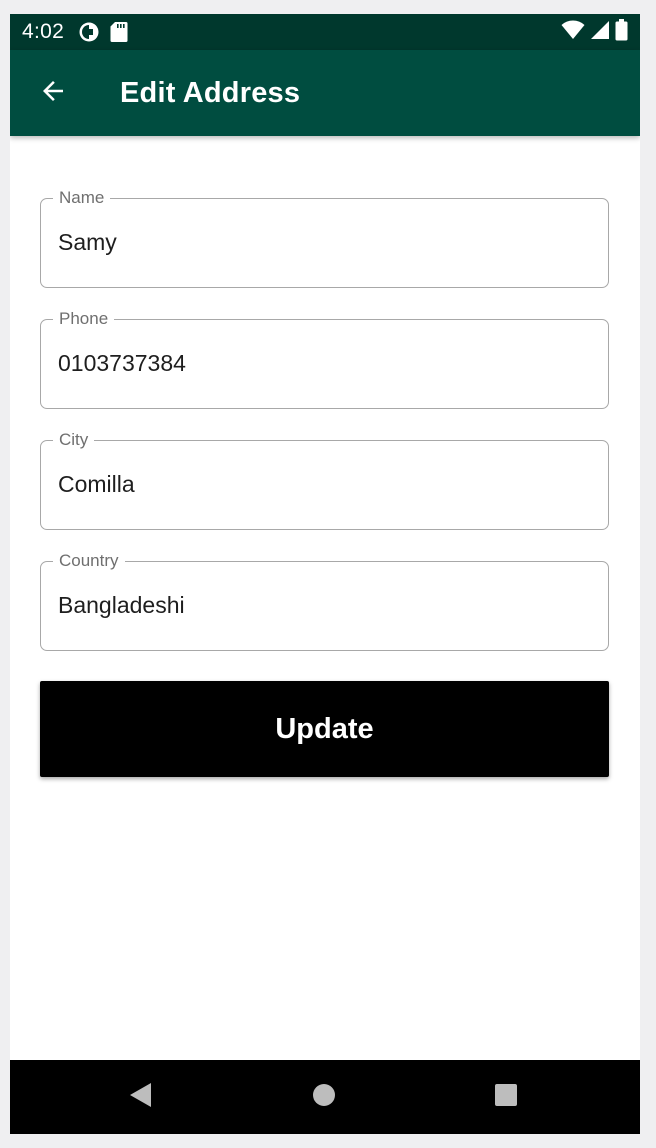  I want to click on country-label: Country, so click(89, 561).